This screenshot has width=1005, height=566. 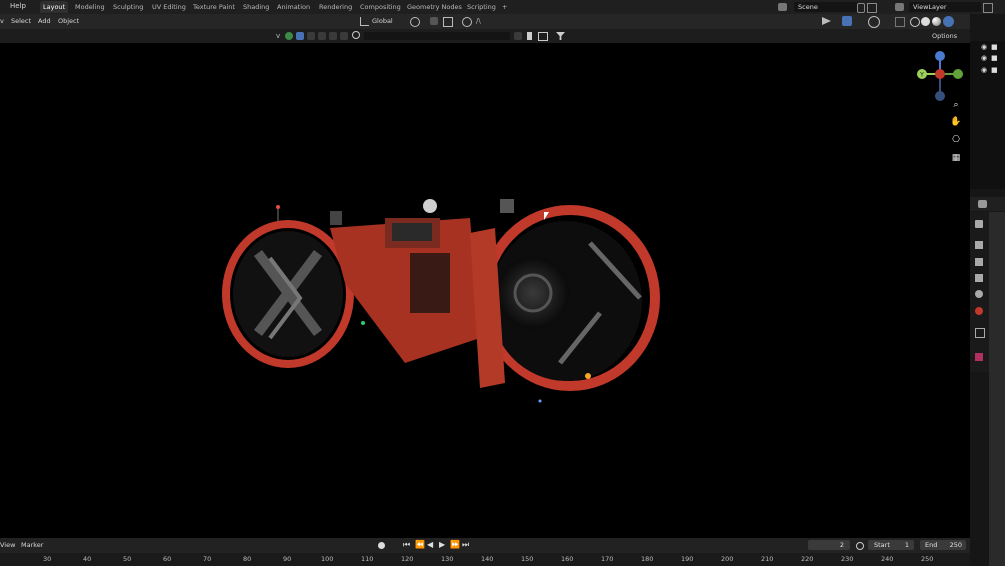 What do you see at coordinates (367, 559) in the screenshot?
I see `ruler-tick: 110` at bounding box center [367, 559].